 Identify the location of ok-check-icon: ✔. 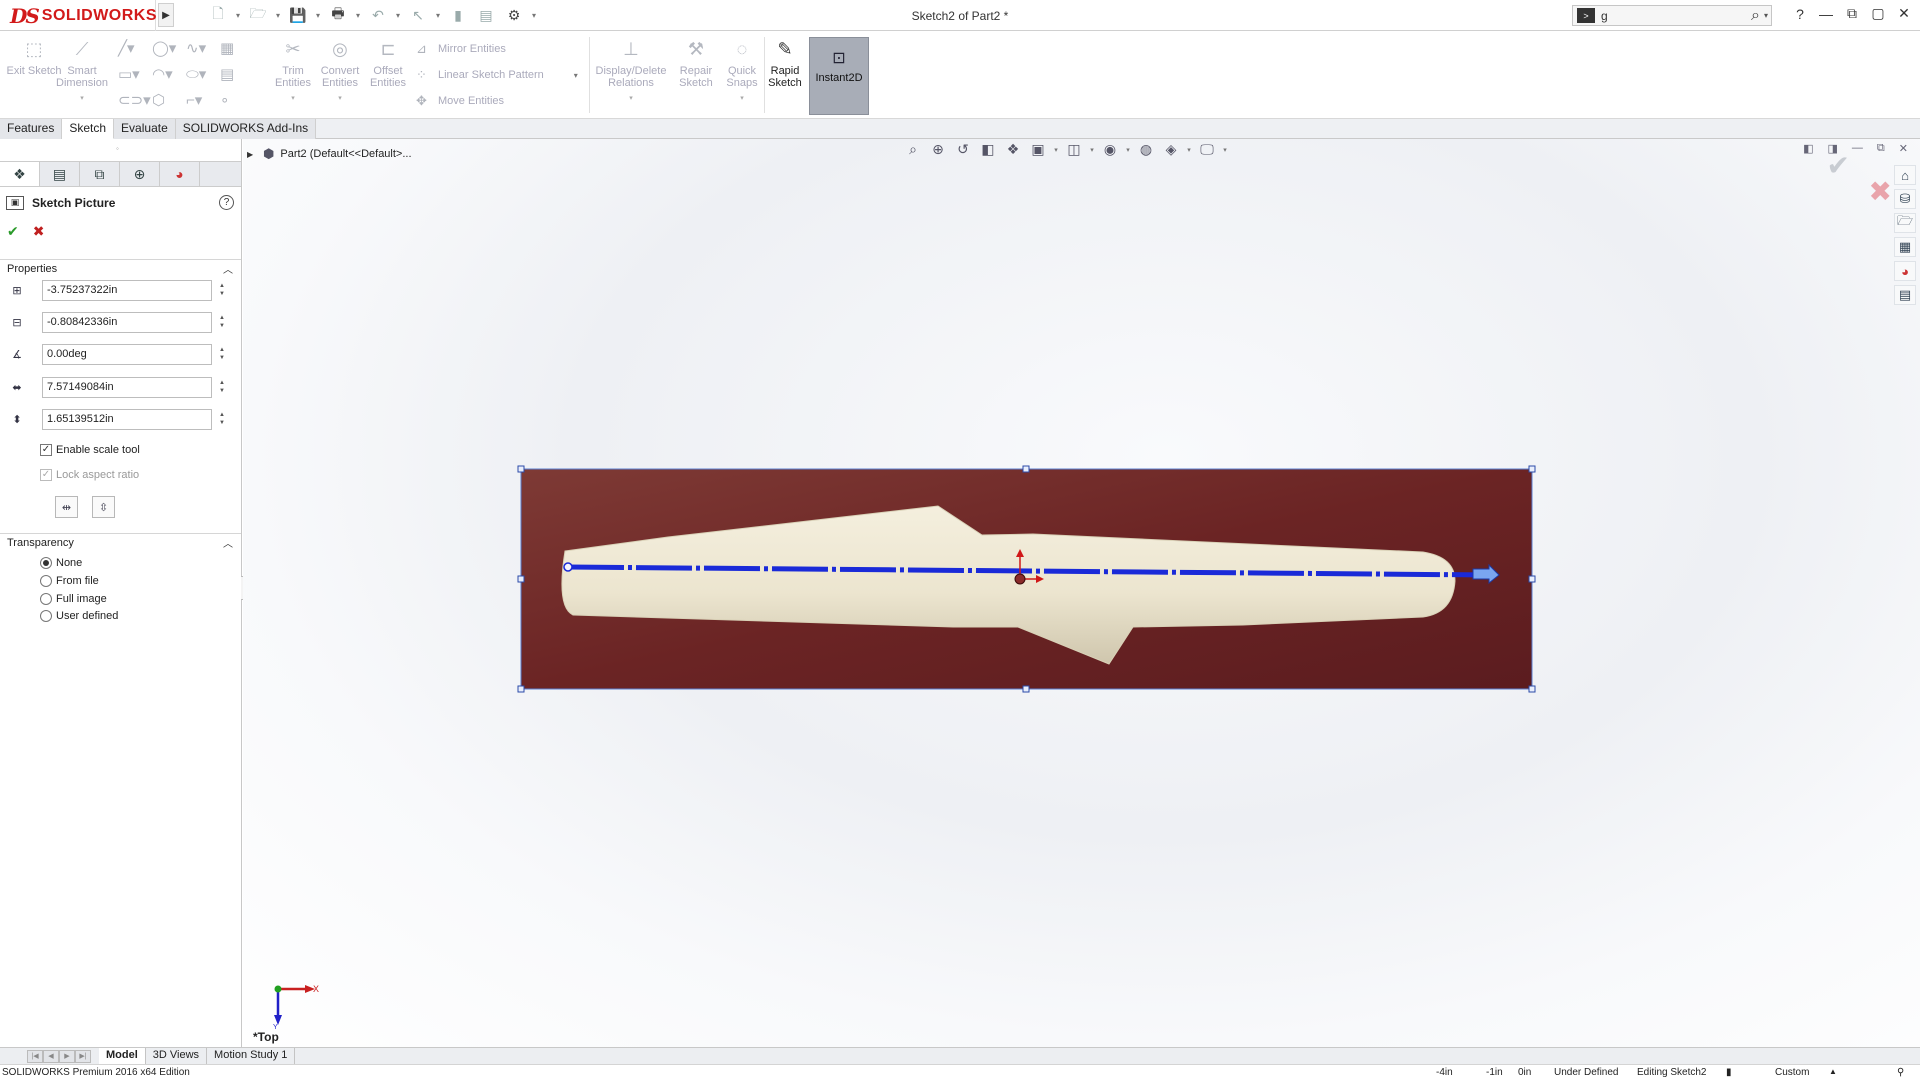
(13, 231).